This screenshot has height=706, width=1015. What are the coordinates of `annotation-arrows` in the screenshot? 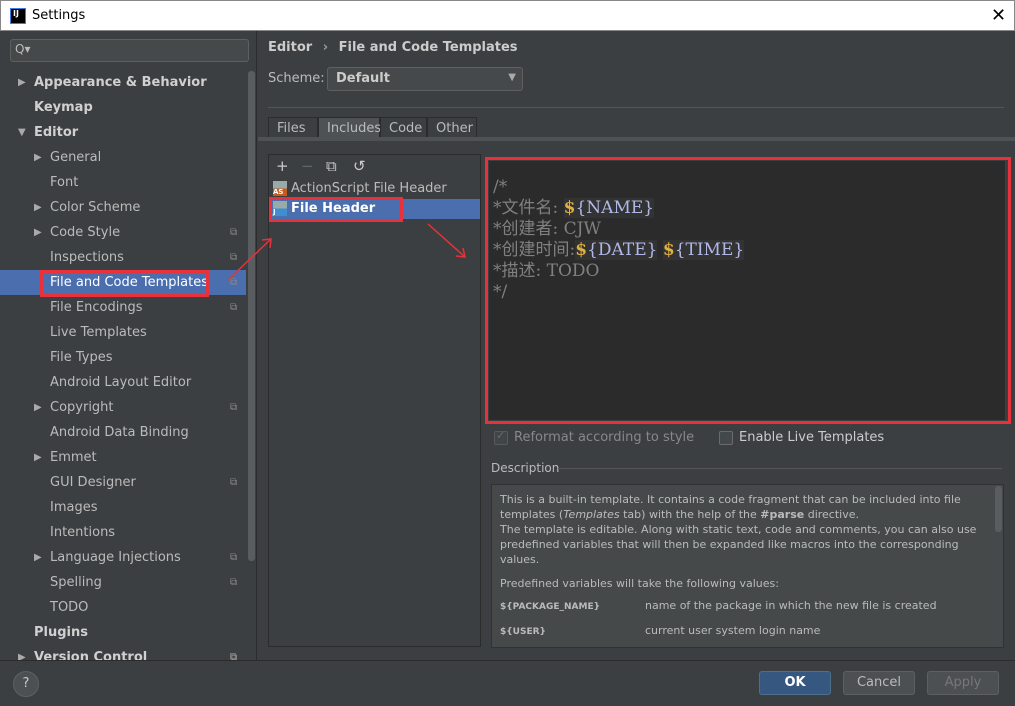 It's located at (346, 252).